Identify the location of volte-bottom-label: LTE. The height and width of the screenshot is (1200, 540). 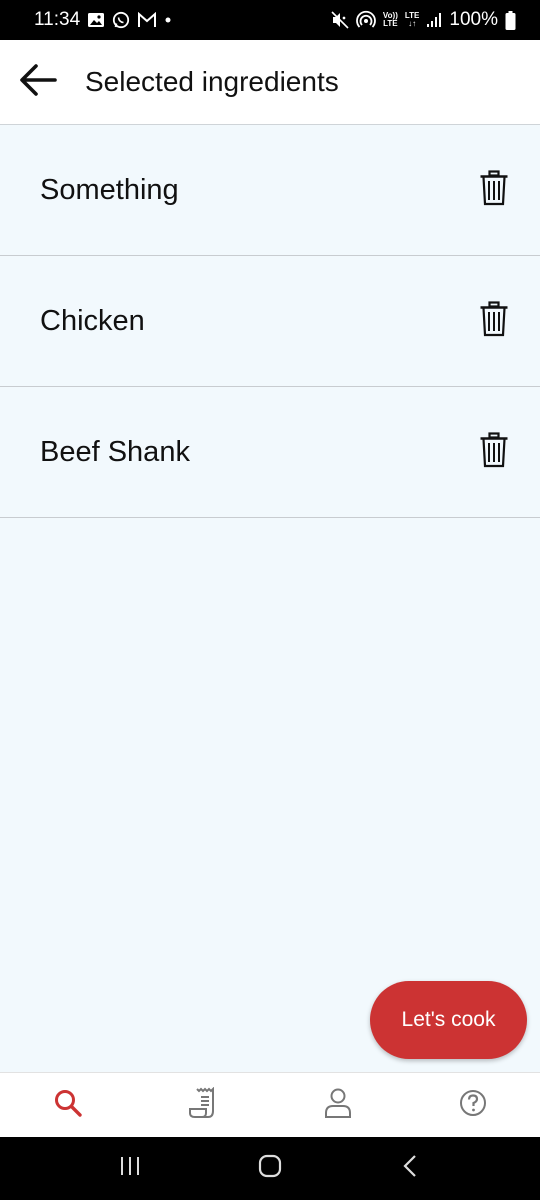
(390, 23).